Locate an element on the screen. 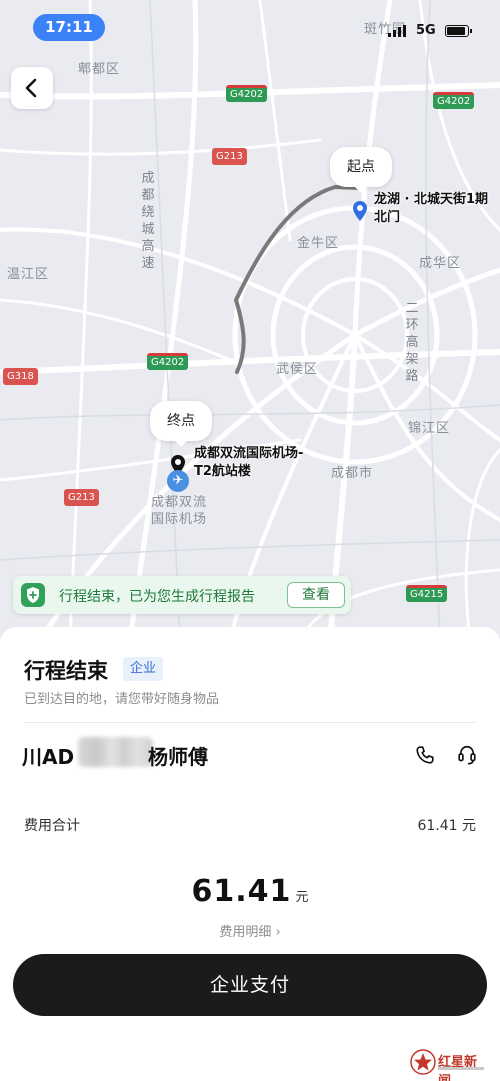 The image size is (500, 1081). watermark: 红星新闻 is located at coordinates (447, 1064).